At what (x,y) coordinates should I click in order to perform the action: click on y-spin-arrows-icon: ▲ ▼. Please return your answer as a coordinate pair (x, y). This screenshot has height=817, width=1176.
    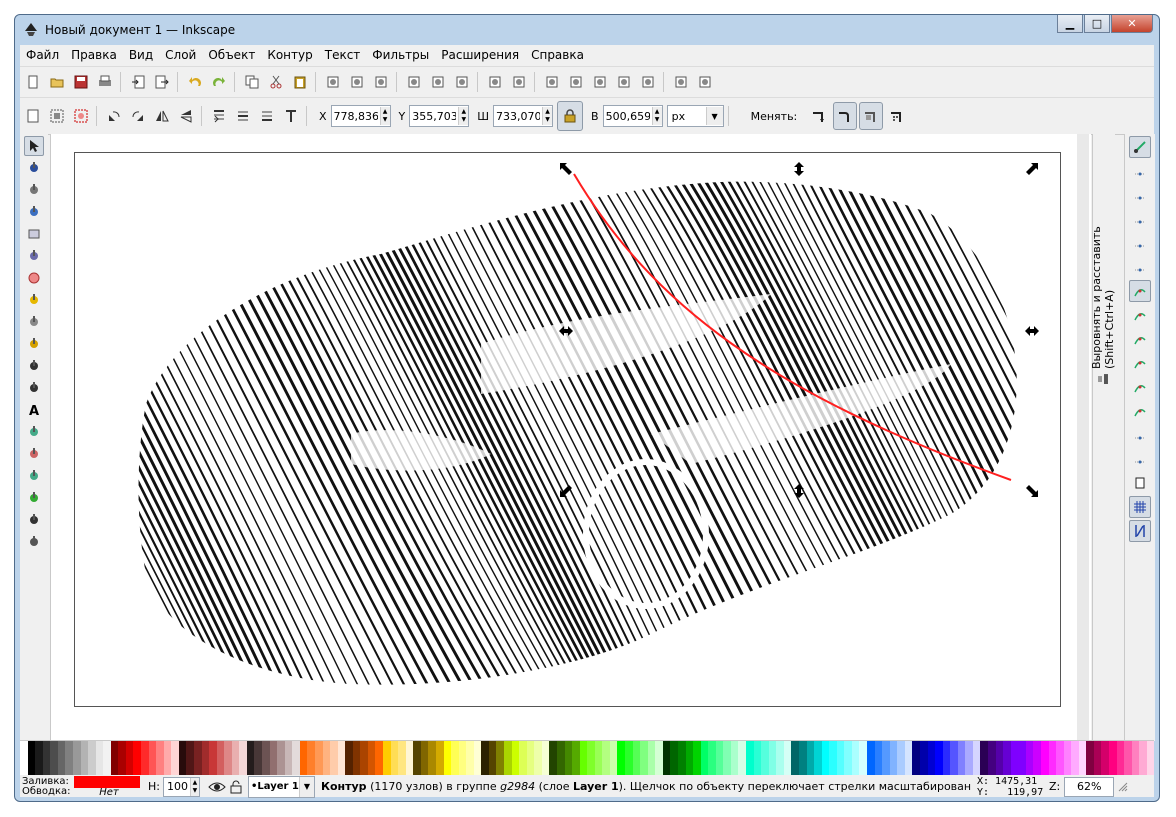
    Looking at the image, I should click on (463, 116).